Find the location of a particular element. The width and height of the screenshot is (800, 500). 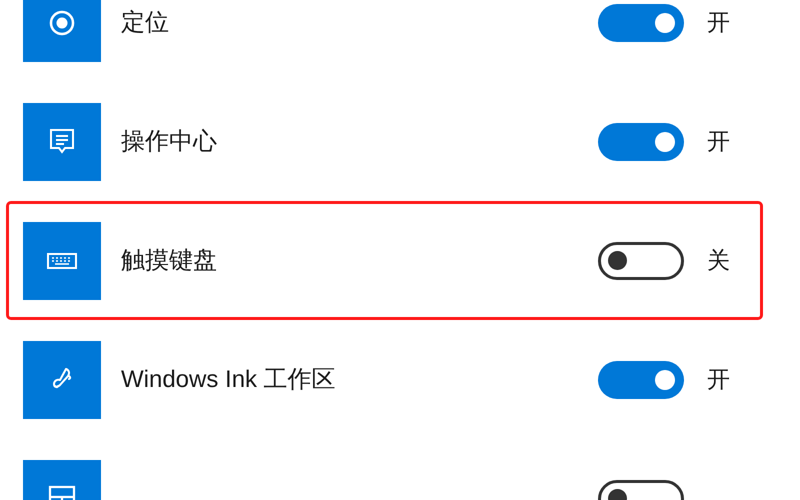

message-icon is located at coordinates (62, 142).